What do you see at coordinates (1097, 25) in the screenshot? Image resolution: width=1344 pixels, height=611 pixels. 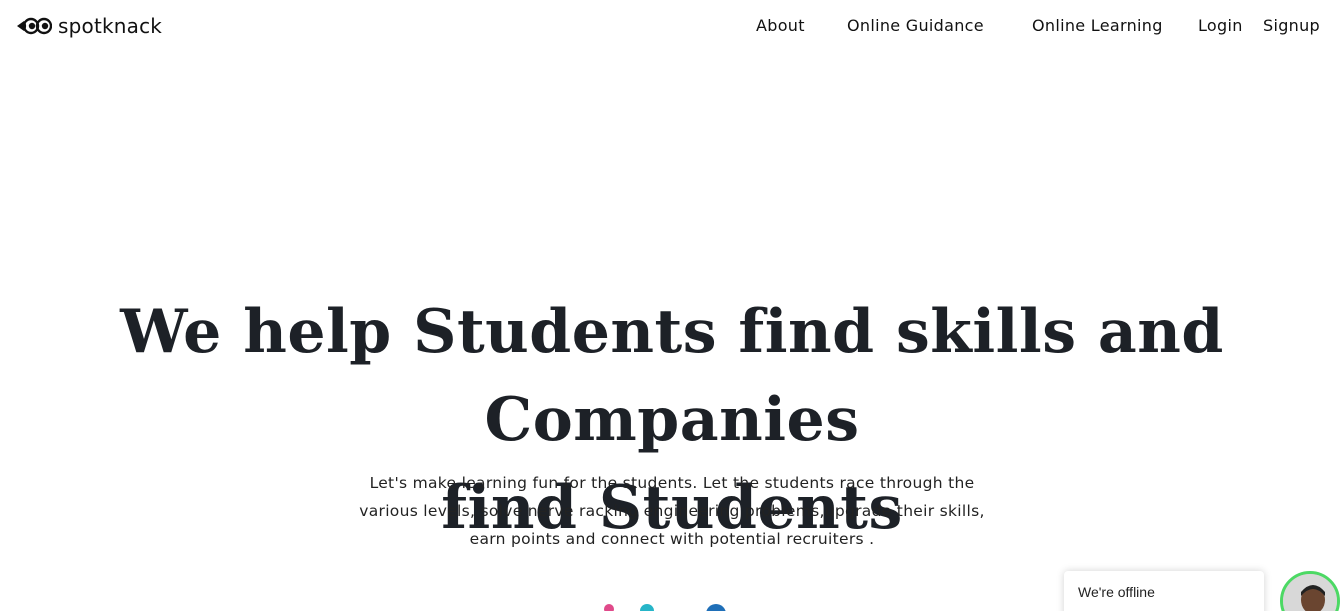 I see `nav-link-online-learning: Online Learning` at bounding box center [1097, 25].